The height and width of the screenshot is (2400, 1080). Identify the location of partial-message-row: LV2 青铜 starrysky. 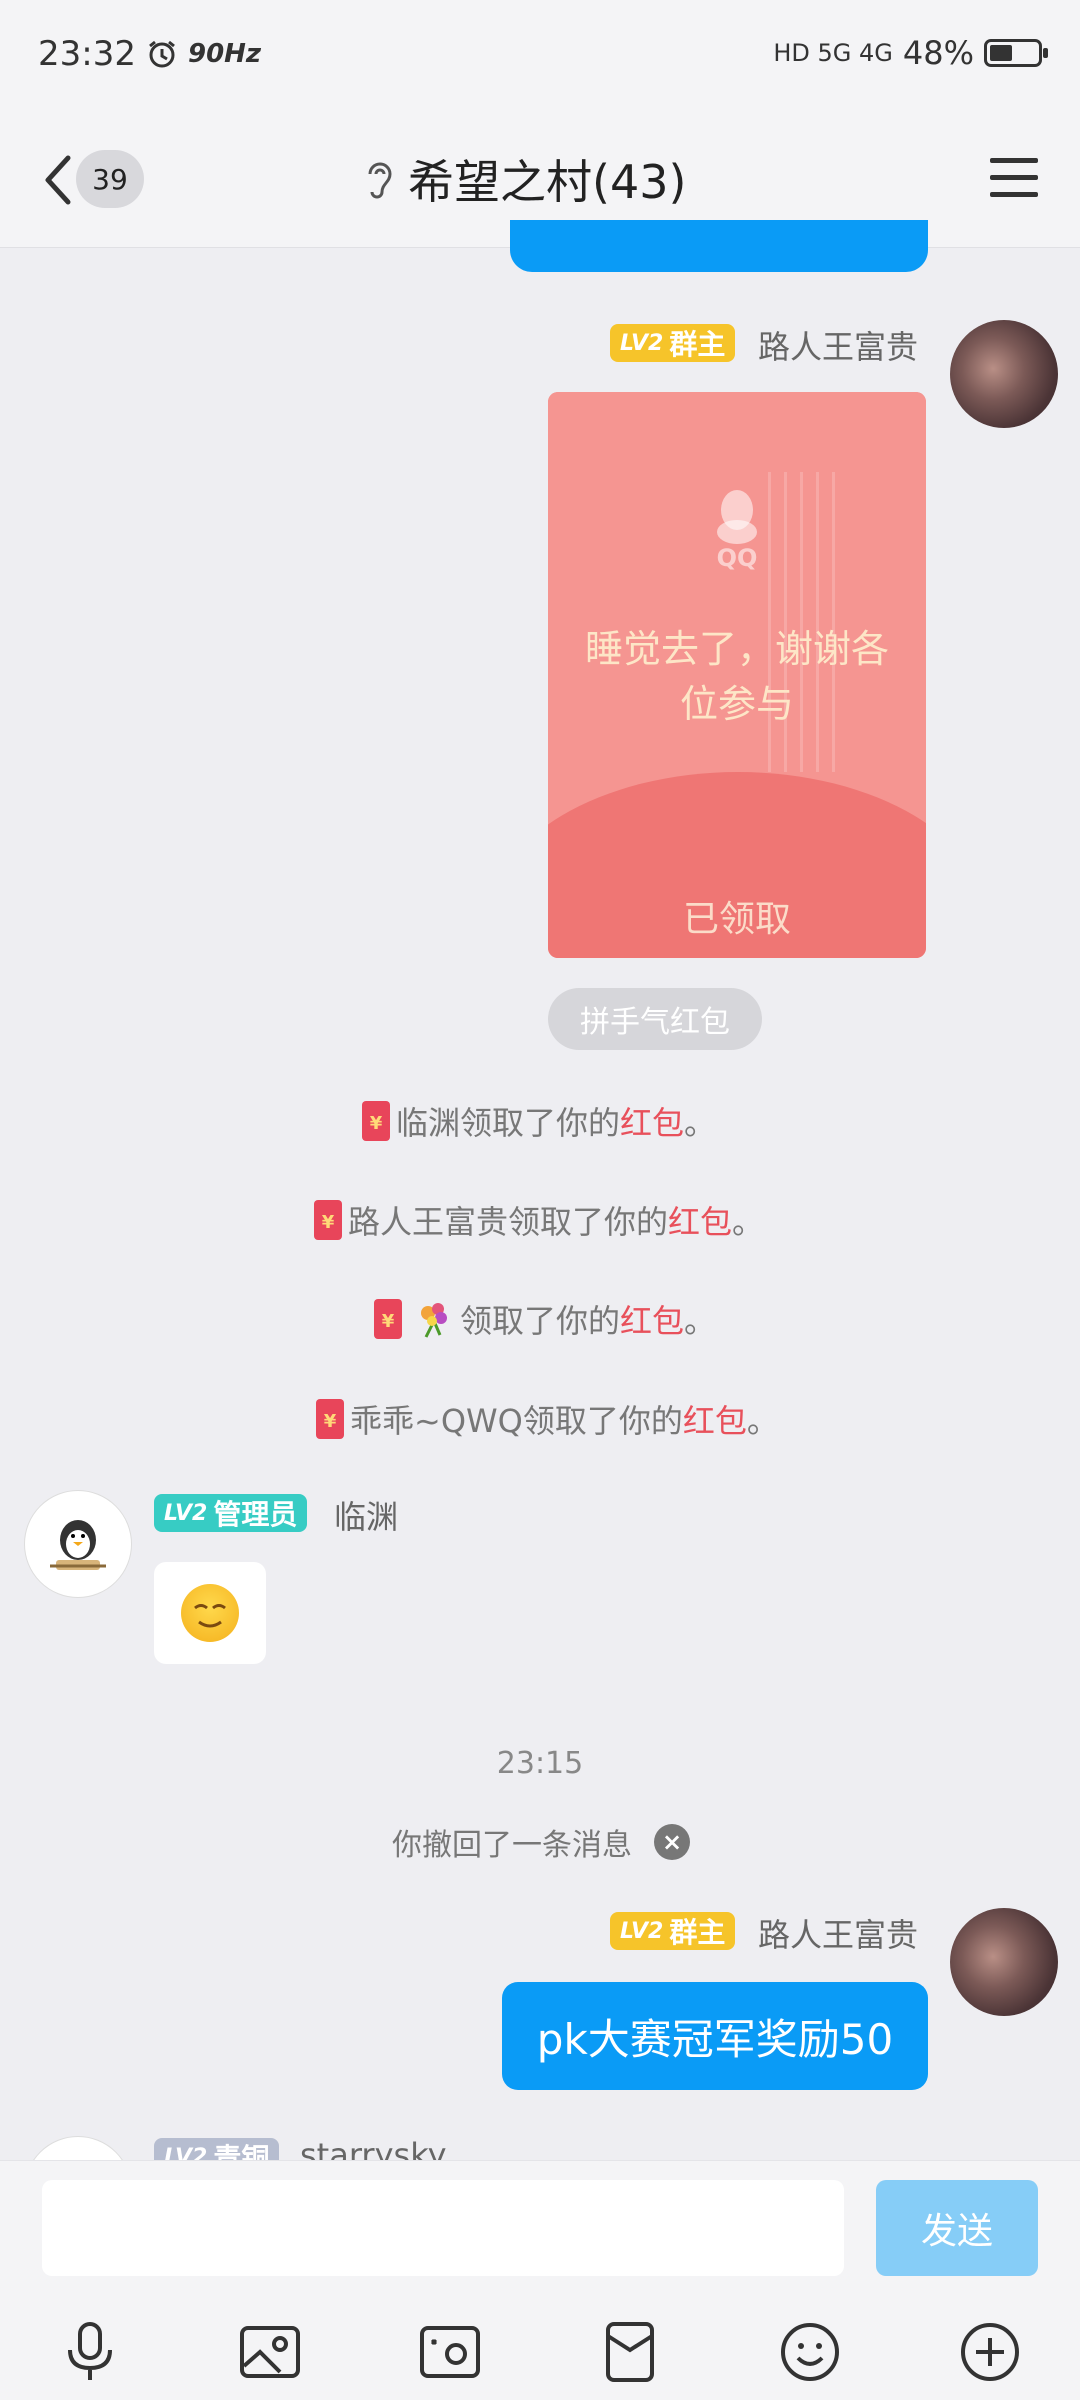
(540, 2145).